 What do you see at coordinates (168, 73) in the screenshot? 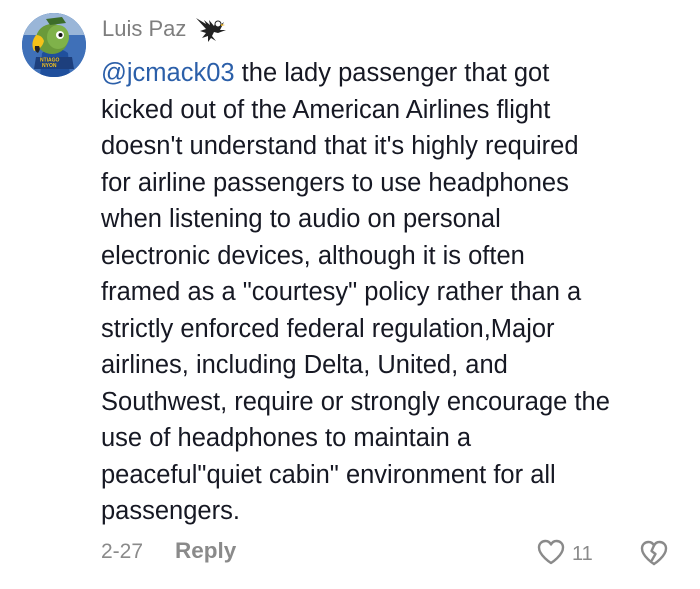
I see `mention-link: @jcmack03` at bounding box center [168, 73].